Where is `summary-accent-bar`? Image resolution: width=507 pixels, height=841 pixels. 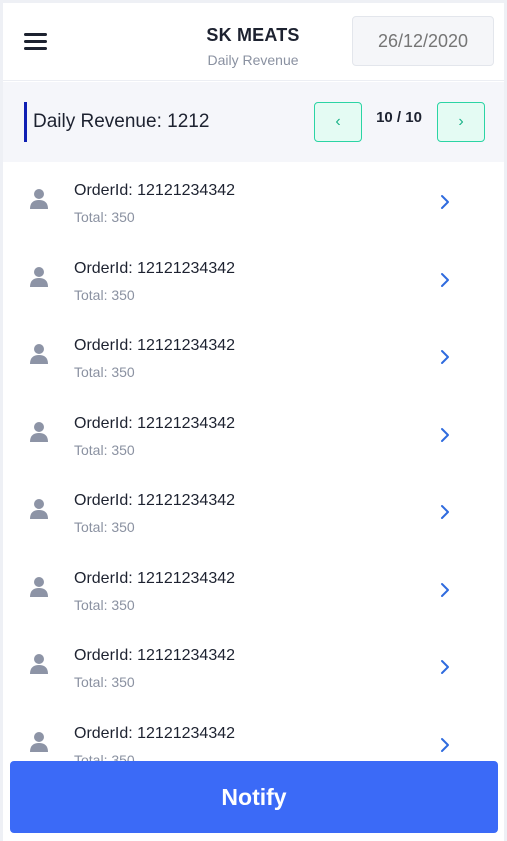 summary-accent-bar is located at coordinates (25, 122).